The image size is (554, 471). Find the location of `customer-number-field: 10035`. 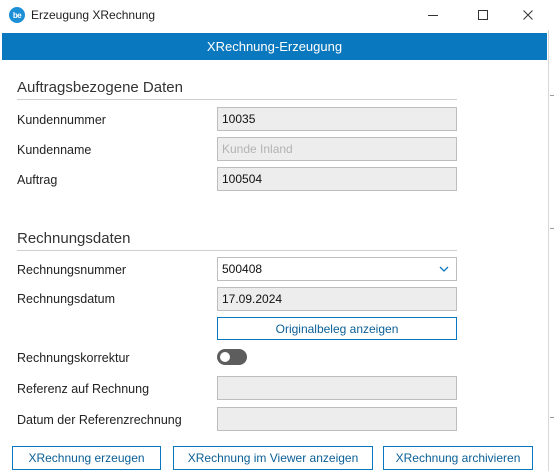

customer-number-field: 10035 is located at coordinates (337, 119).